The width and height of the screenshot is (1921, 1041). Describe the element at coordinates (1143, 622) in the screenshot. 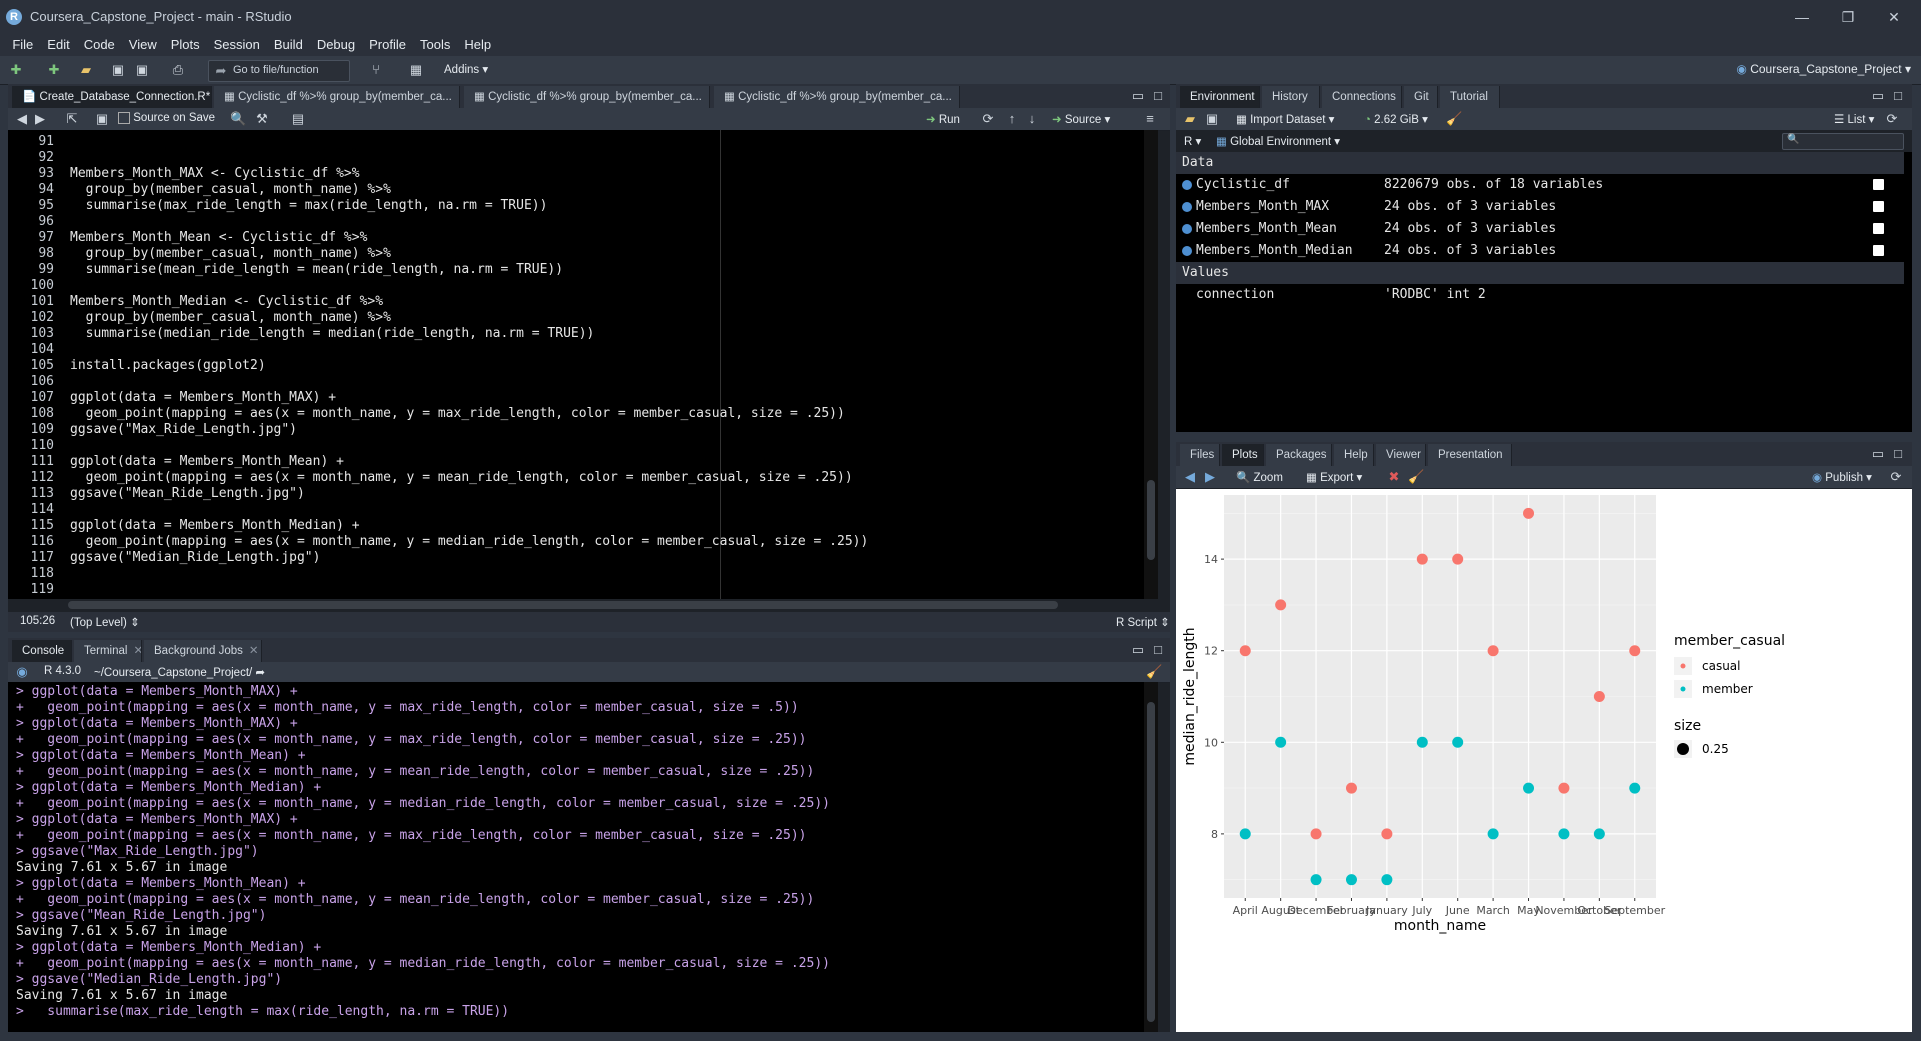

I see `file-type-indicator: R Script ⇕` at that location.